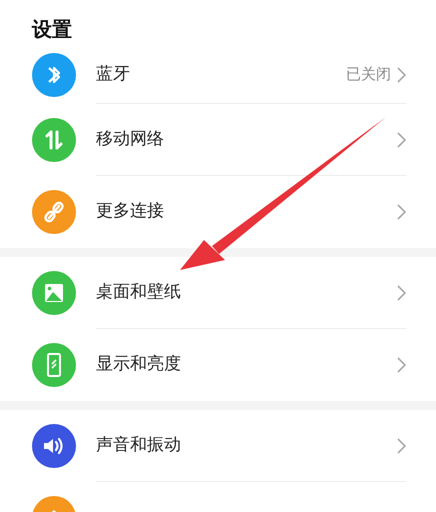 The image size is (436, 512). What do you see at coordinates (130, 139) in the screenshot?
I see `setting-label: 移动网络` at bounding box center [130, 139].